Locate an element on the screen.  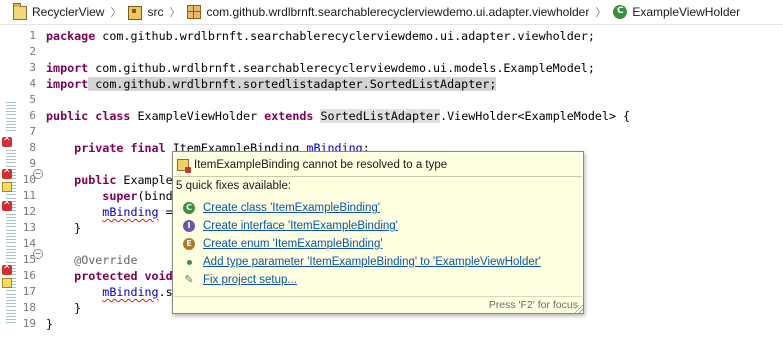
keyword: package is located at coordinates (71, 36).